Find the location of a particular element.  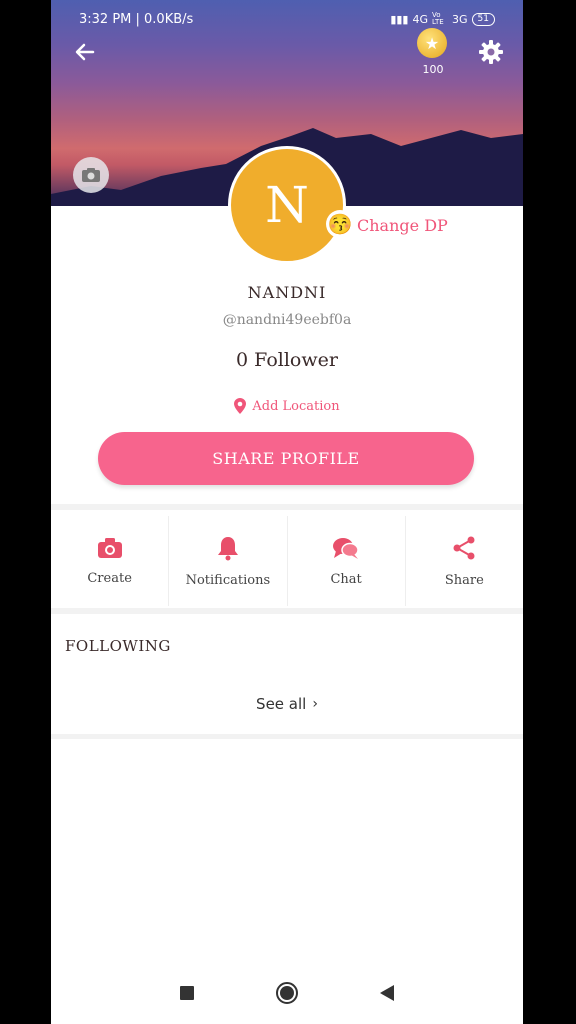

action-chat: Chat is located at coordinates (347, 561).